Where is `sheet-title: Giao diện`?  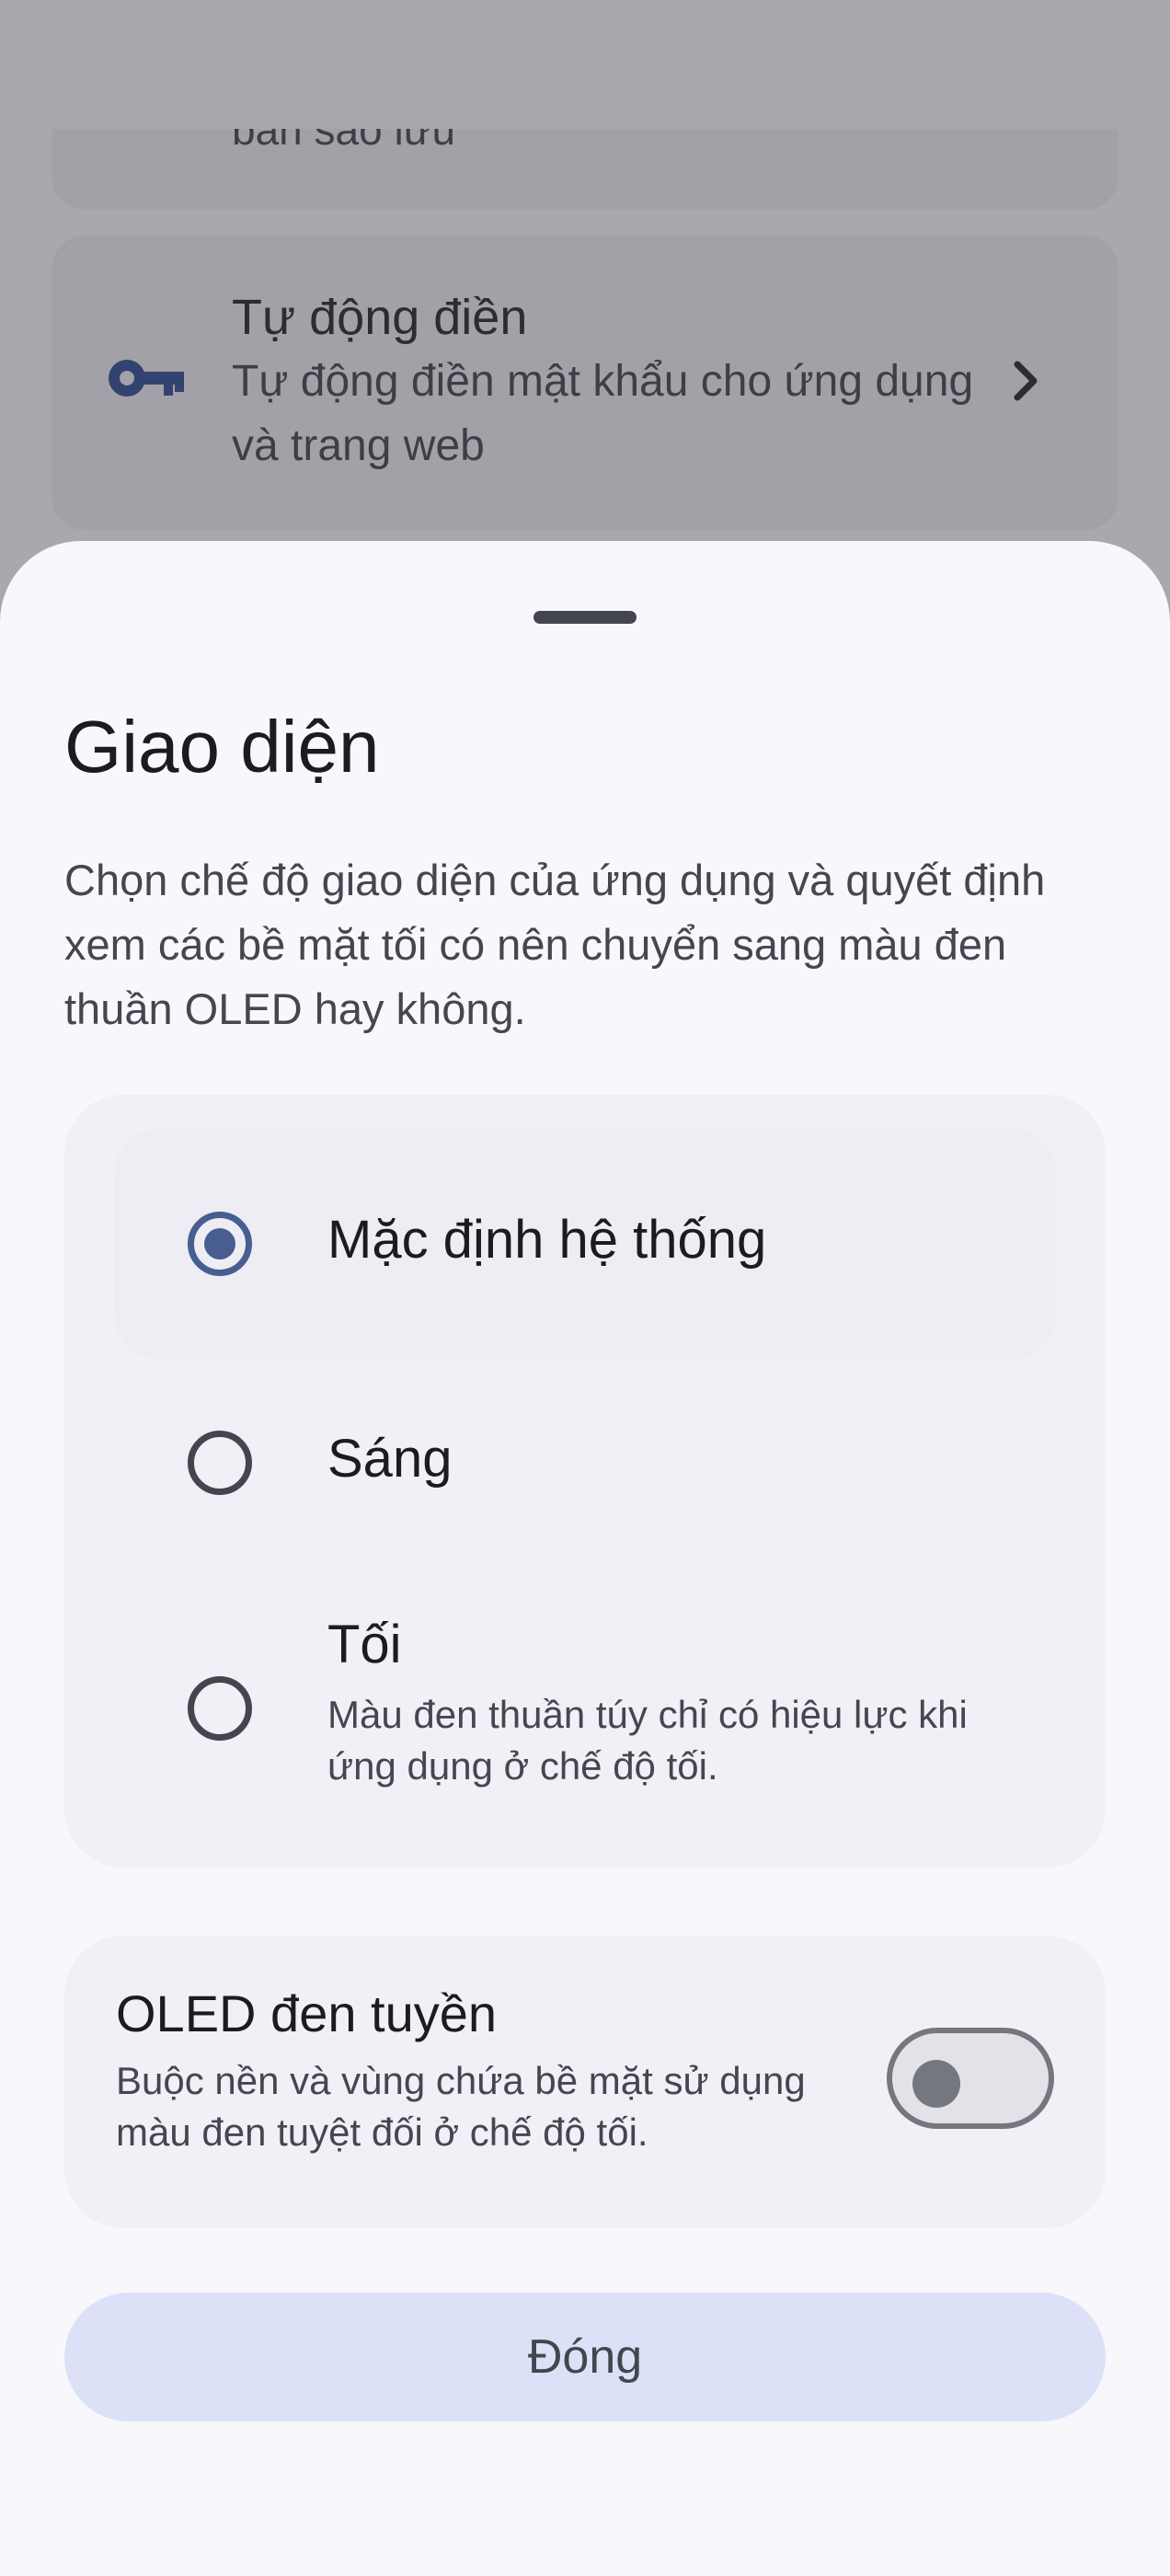
sheet-title: Giao diện is located at coordinates (222, 747).